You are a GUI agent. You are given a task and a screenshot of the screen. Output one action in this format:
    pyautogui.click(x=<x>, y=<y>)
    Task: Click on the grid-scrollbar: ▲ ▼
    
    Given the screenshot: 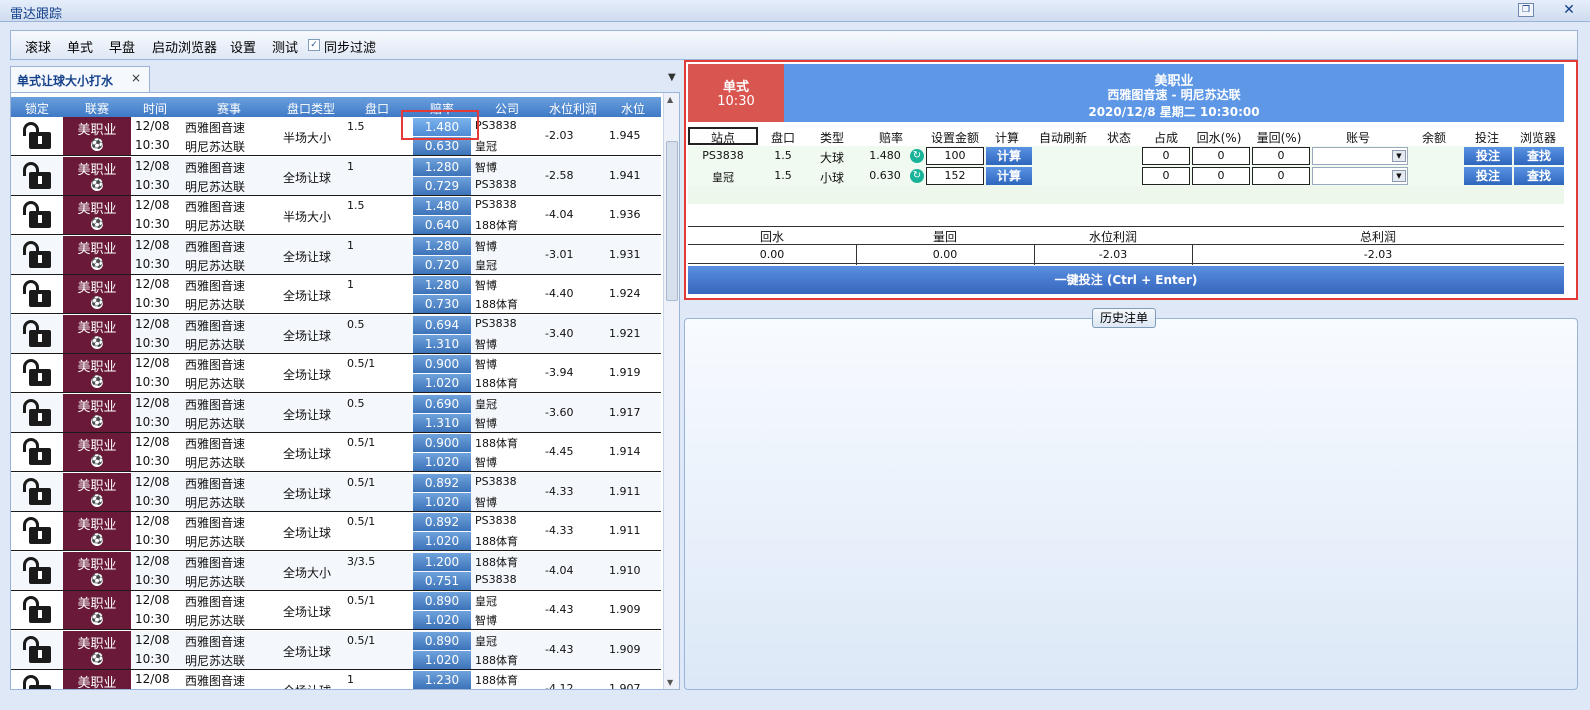 What is the action you would take?
    pyautogui.click(x=671, y=391)
    